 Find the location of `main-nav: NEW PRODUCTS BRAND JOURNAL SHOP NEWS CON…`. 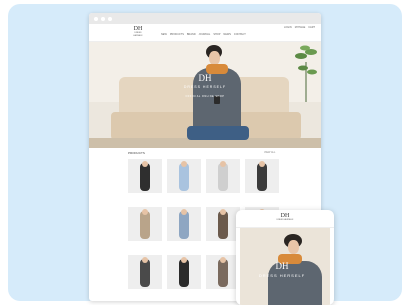

main-nav: NEW PRODUCTS BRAND JOURNAL SHOP NEWS CON… is located at coordinates (203, 34).